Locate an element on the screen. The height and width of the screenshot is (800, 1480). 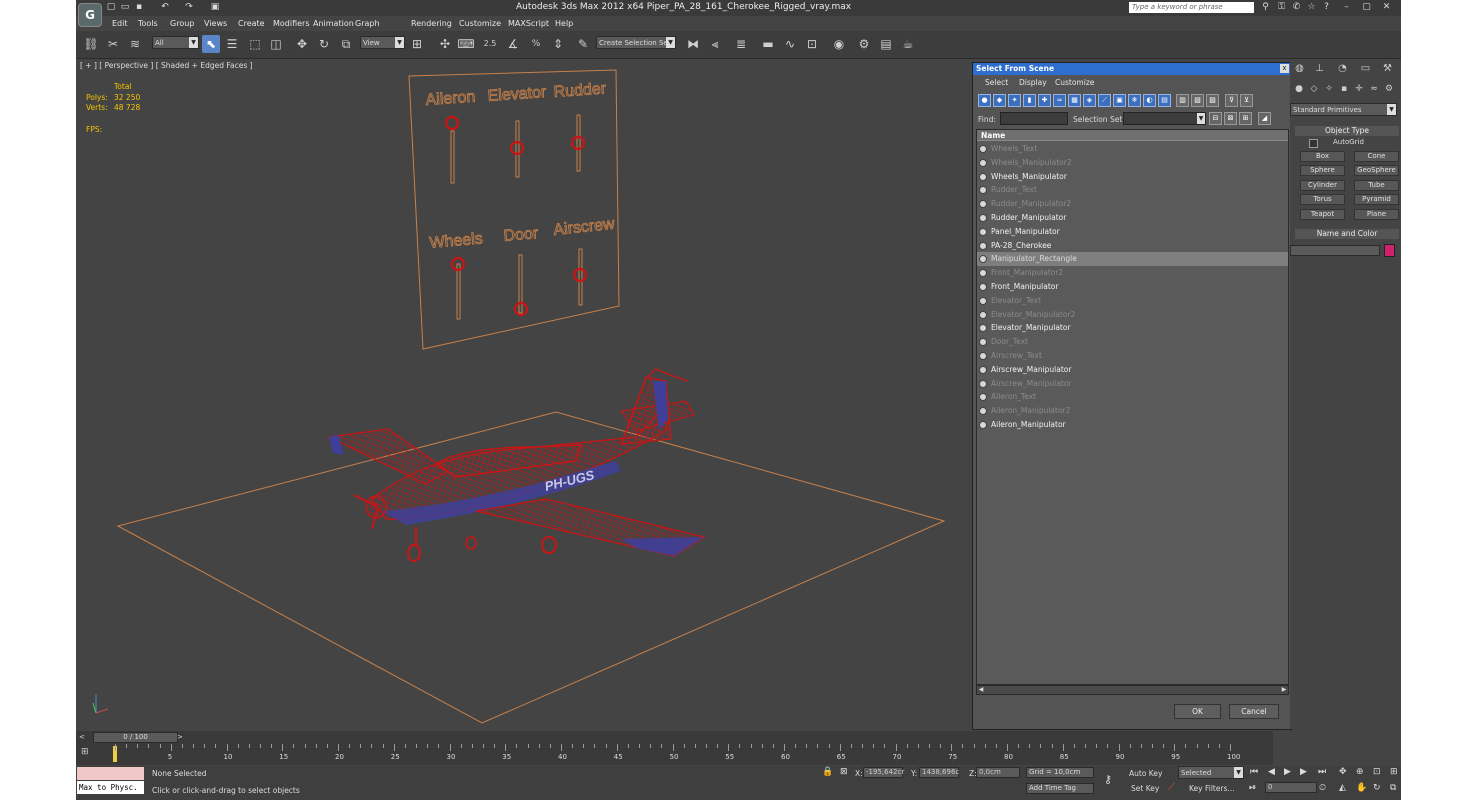
list-item: Manipulator_Rectangle is located at coordinates (1132, 259).